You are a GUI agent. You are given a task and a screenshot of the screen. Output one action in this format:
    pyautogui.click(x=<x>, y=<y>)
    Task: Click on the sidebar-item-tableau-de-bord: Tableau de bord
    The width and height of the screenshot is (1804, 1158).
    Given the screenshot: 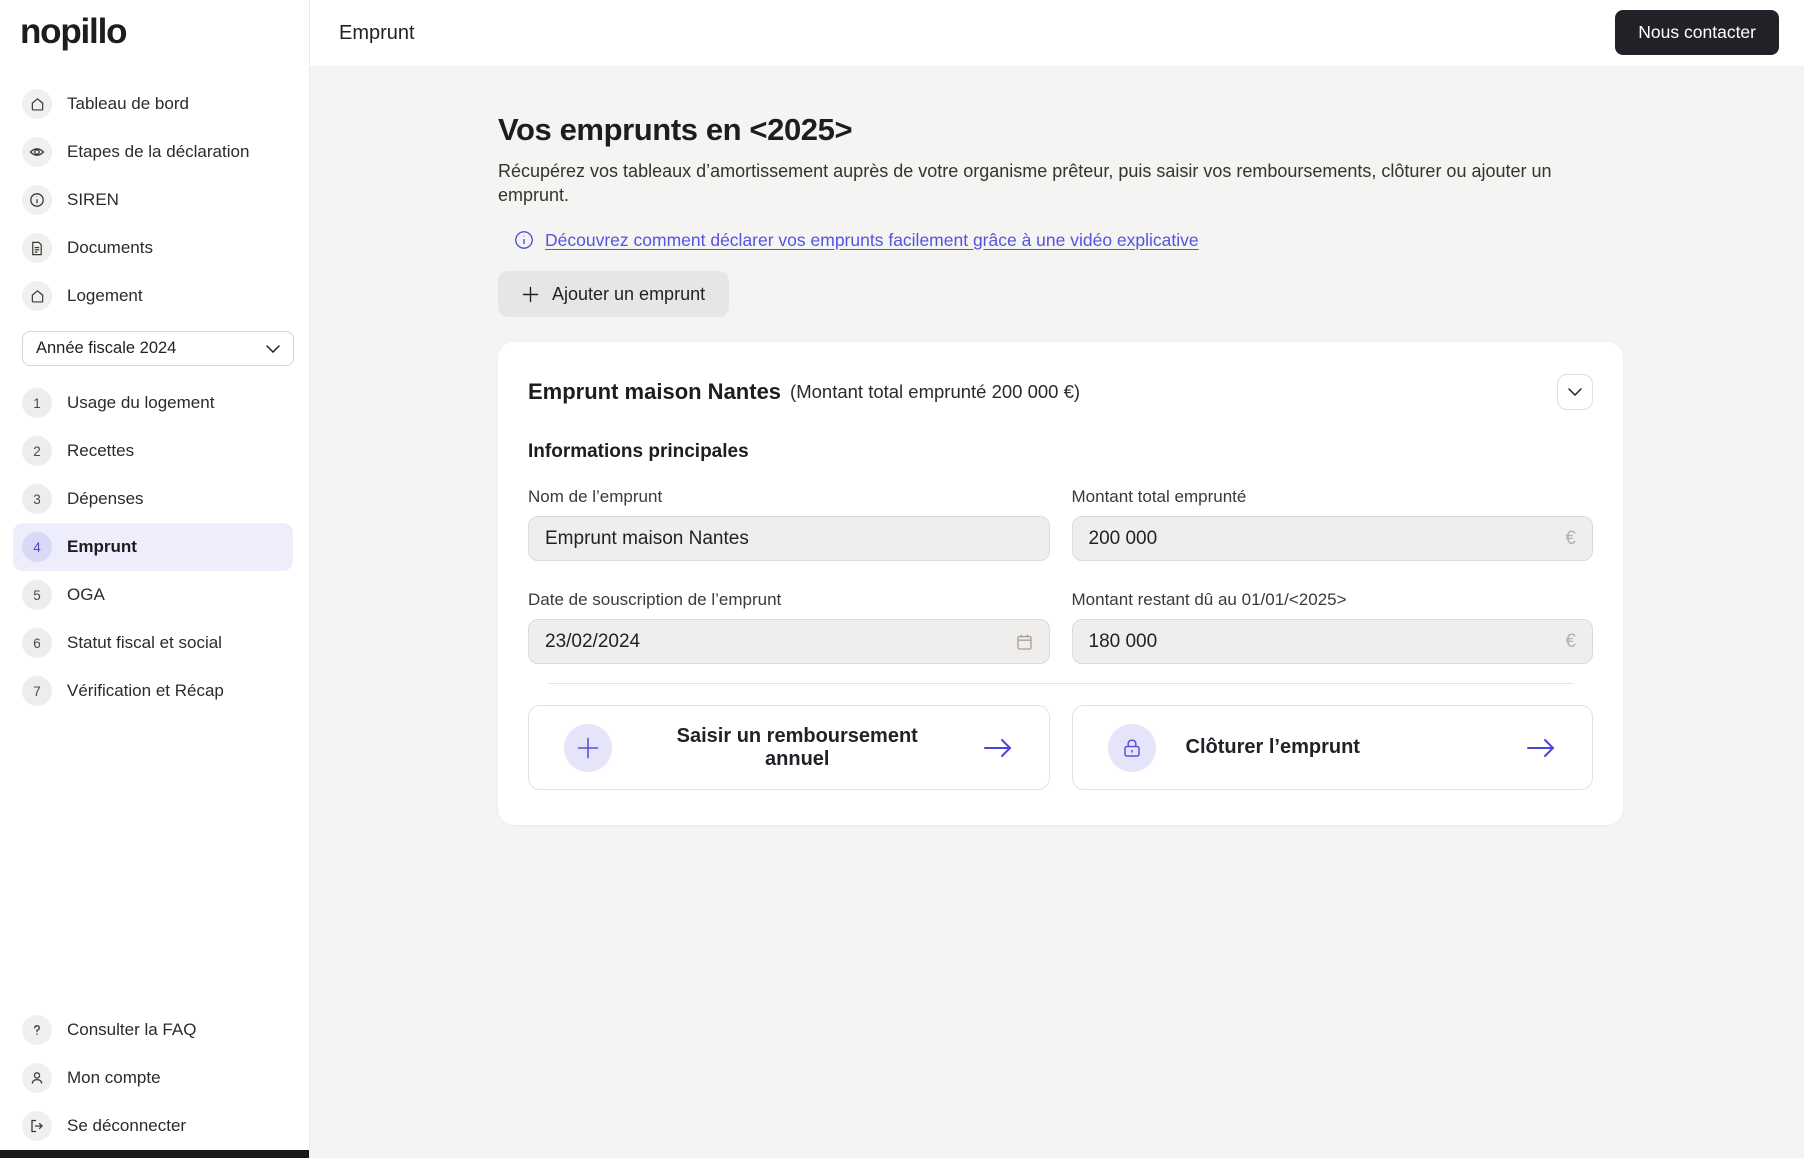 What is the action you would take?
    pyautogui.click(x=154, y=104)
    